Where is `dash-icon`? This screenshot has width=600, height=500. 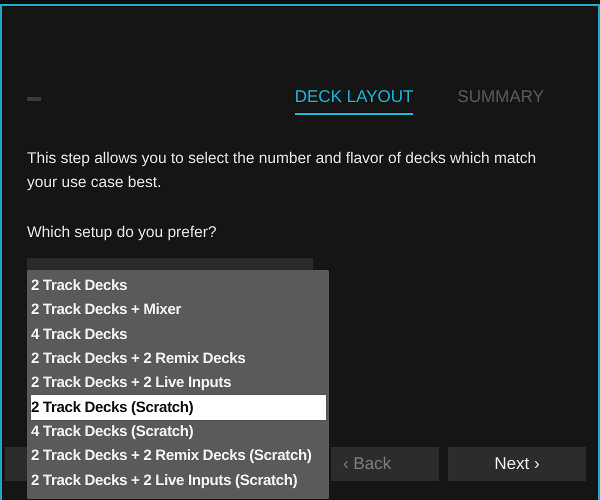 dash-icon is located at coordinates (34, 99).